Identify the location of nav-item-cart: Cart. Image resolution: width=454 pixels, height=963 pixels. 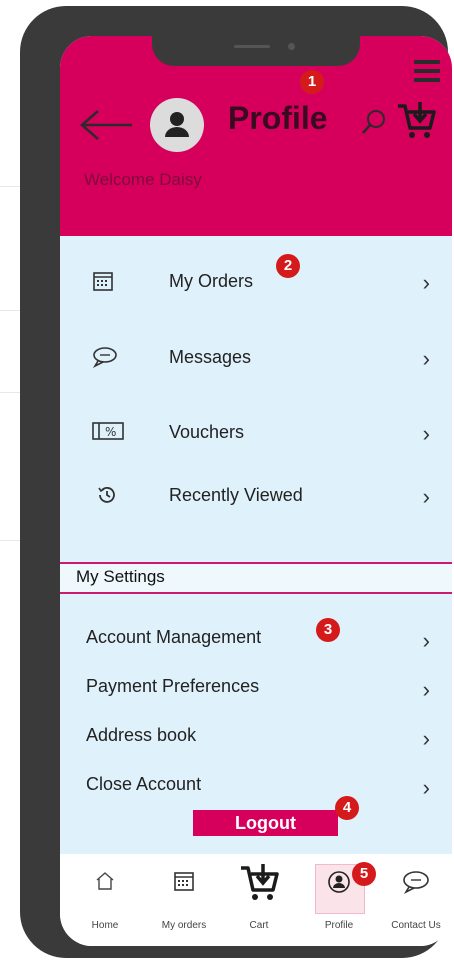
(259, 900).